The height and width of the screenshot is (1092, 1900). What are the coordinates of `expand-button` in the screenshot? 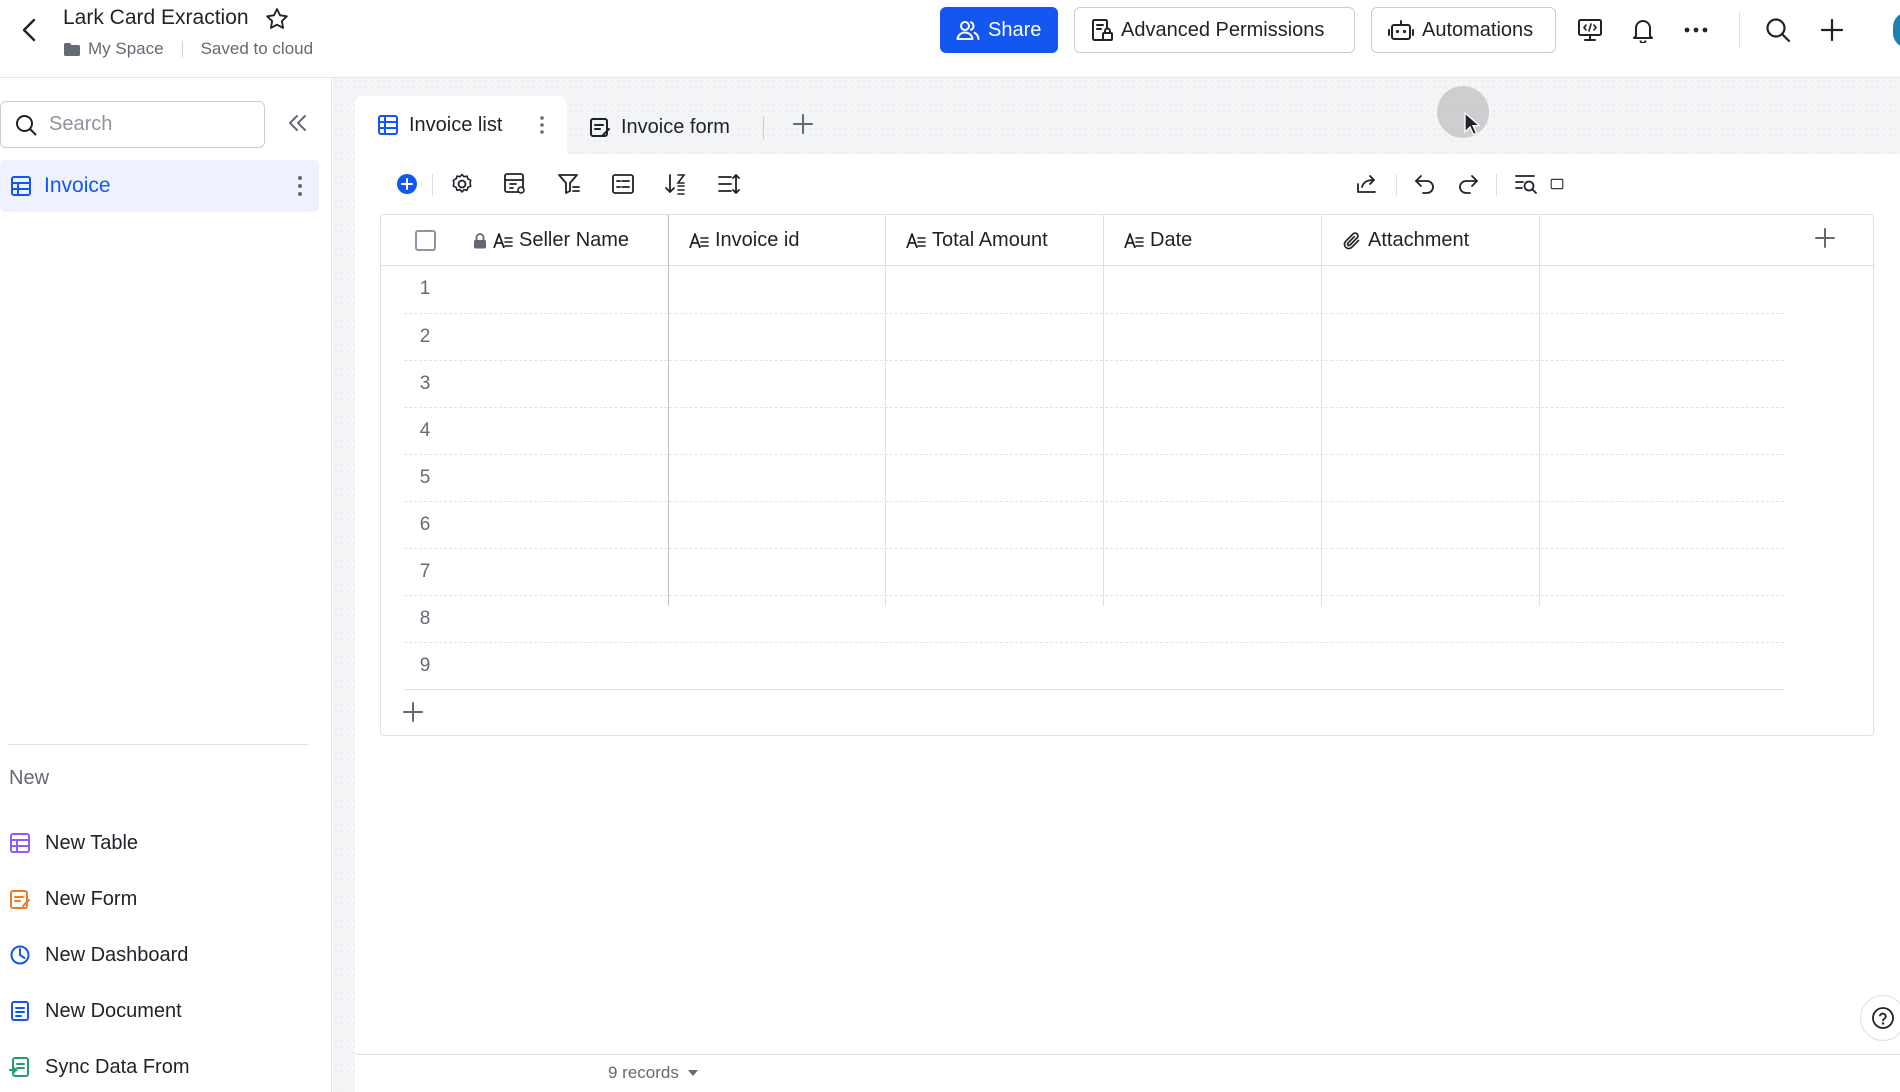 It's located at (1557, 184).